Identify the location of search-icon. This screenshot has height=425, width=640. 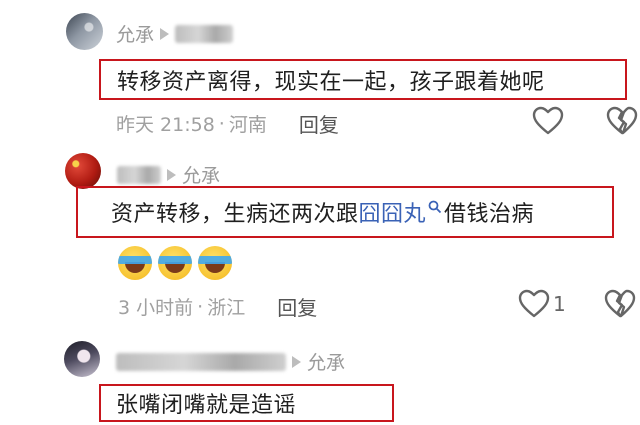
(435, 207).